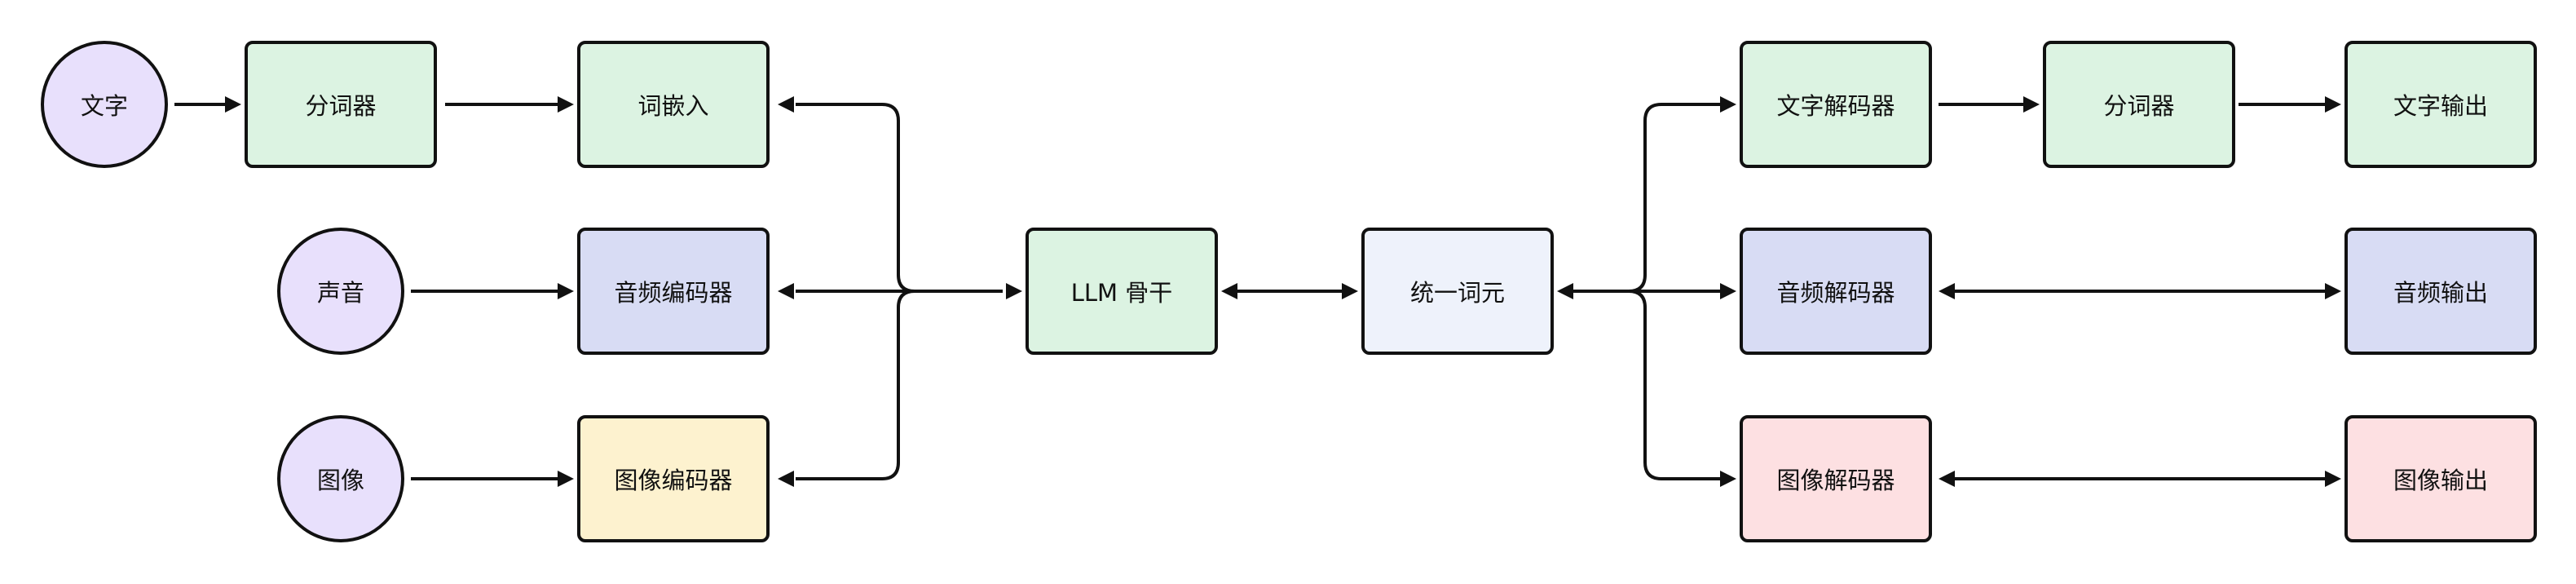 The width and height of the screenshot is (2576, 584). What do you see at coordinates (340, 291) in the screenshot?
I see `input-audio-node: 声音` at bounding box center [340, 291].